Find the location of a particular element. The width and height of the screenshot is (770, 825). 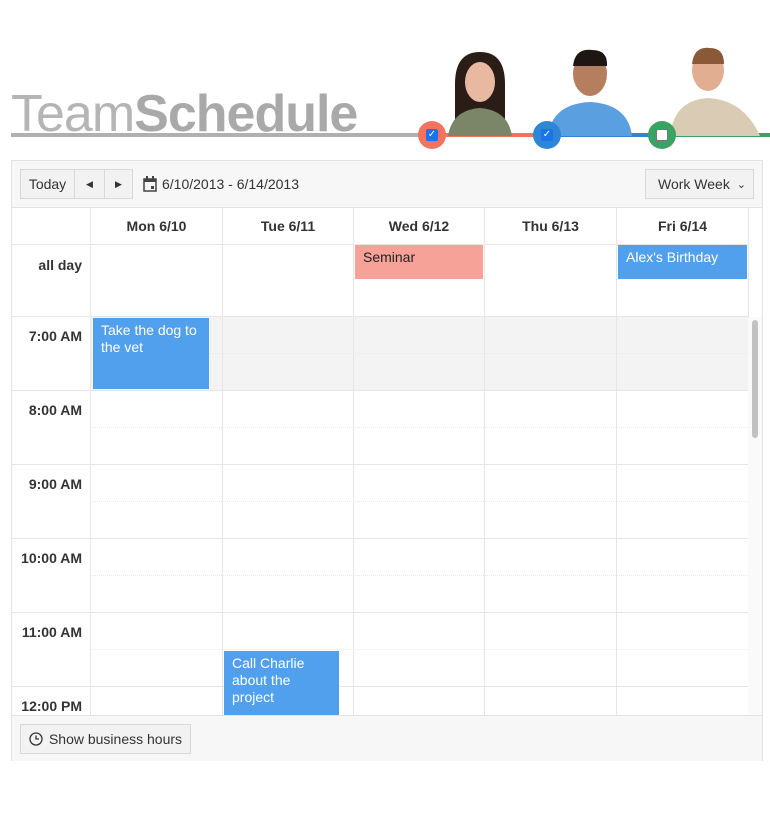

time-label: 9:00 AM is located at coordinates (55, 484).